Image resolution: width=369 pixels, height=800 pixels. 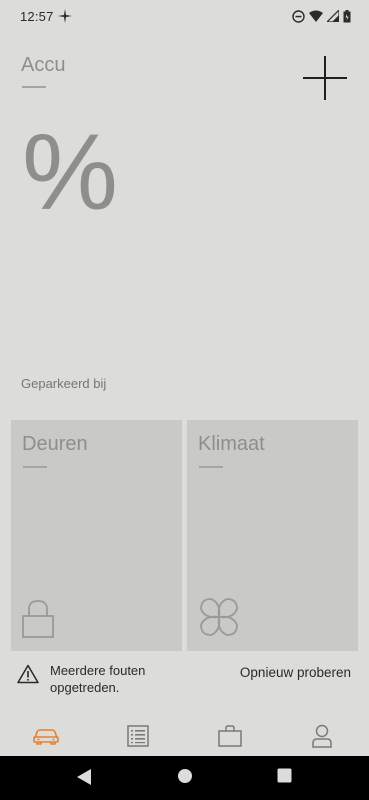 I want to click on battery-icon, so click(x=347, y=15).